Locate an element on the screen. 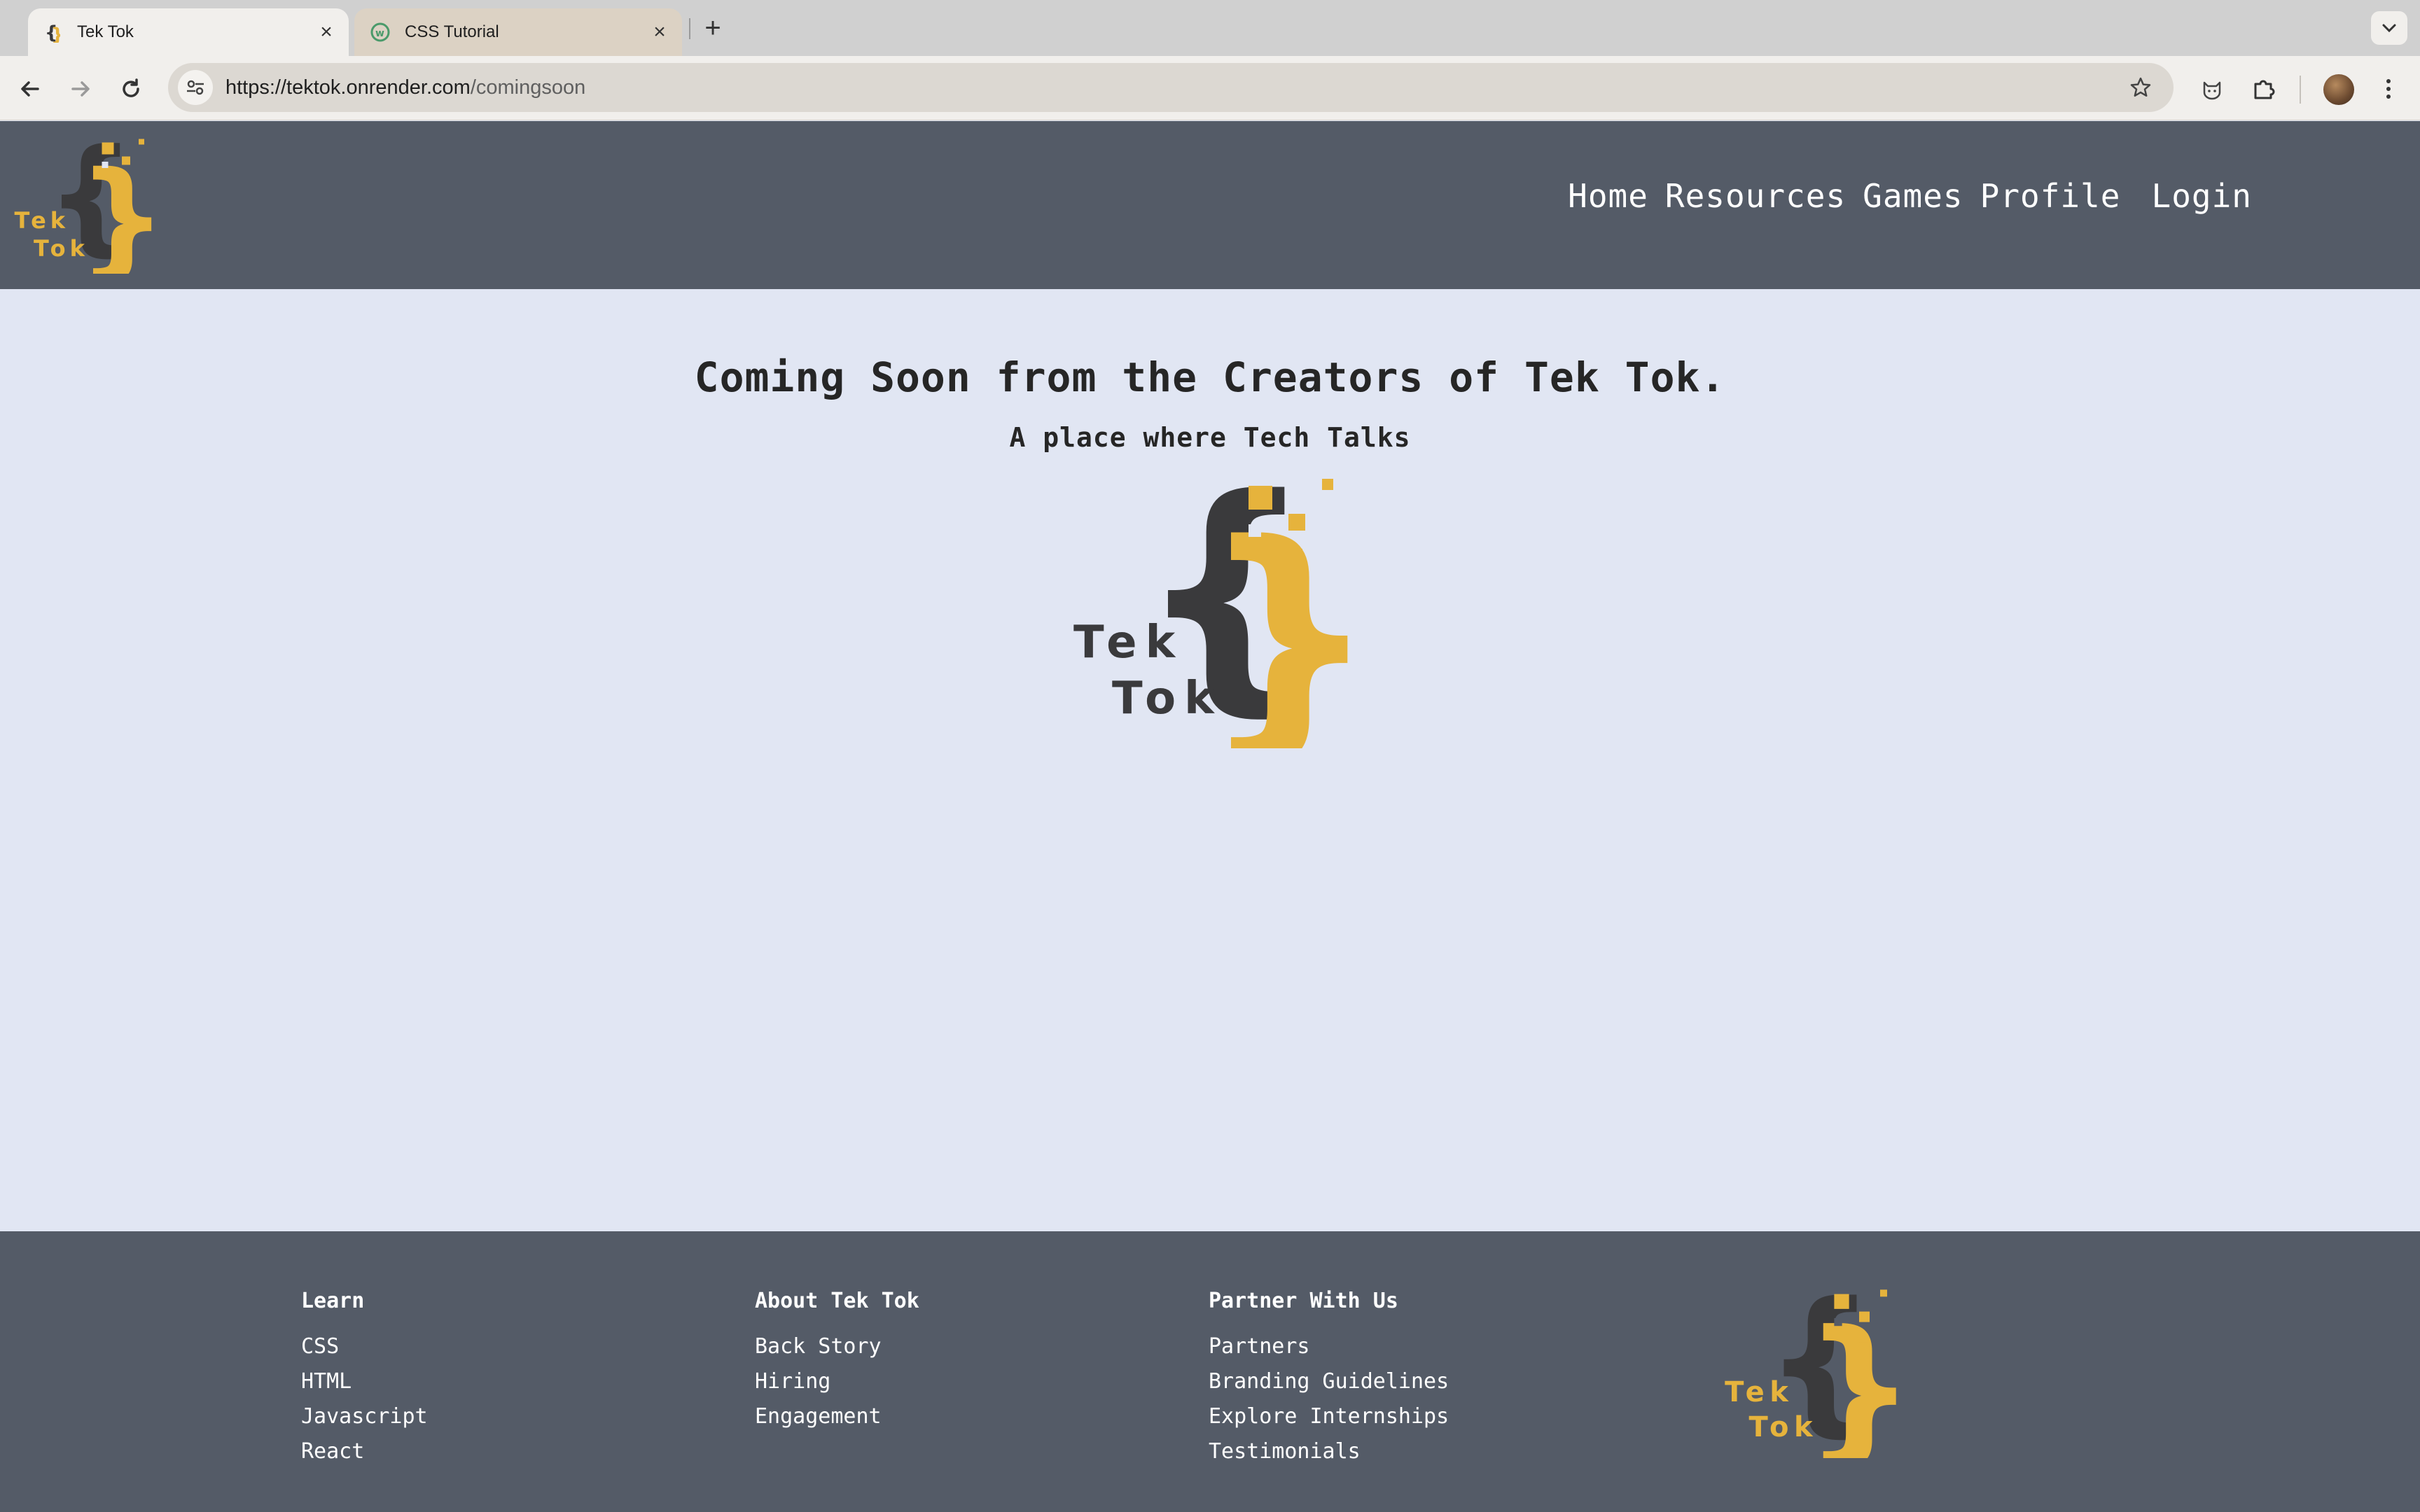 This screenshot has height=1512, width=2420. forward-arrow-icon is located at coordinates (80, 88).